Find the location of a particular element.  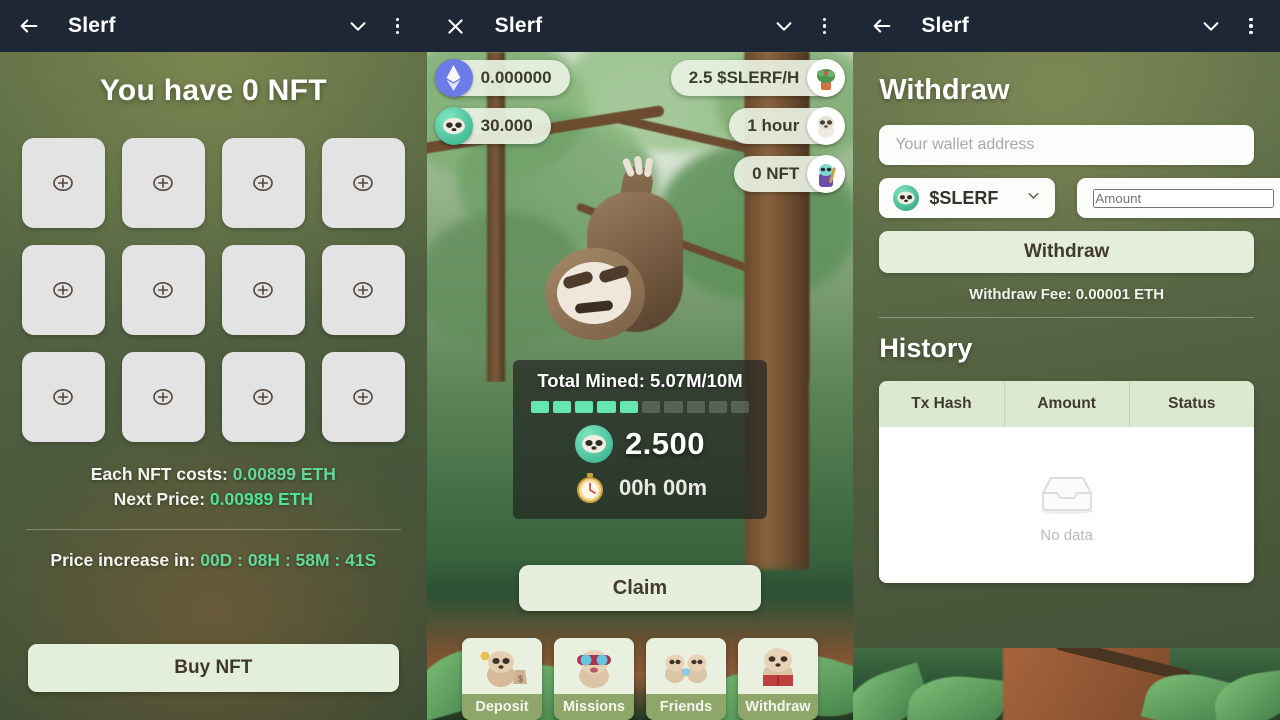

column-tx-hash: Tx Hash is located at coordinates (942, 404).